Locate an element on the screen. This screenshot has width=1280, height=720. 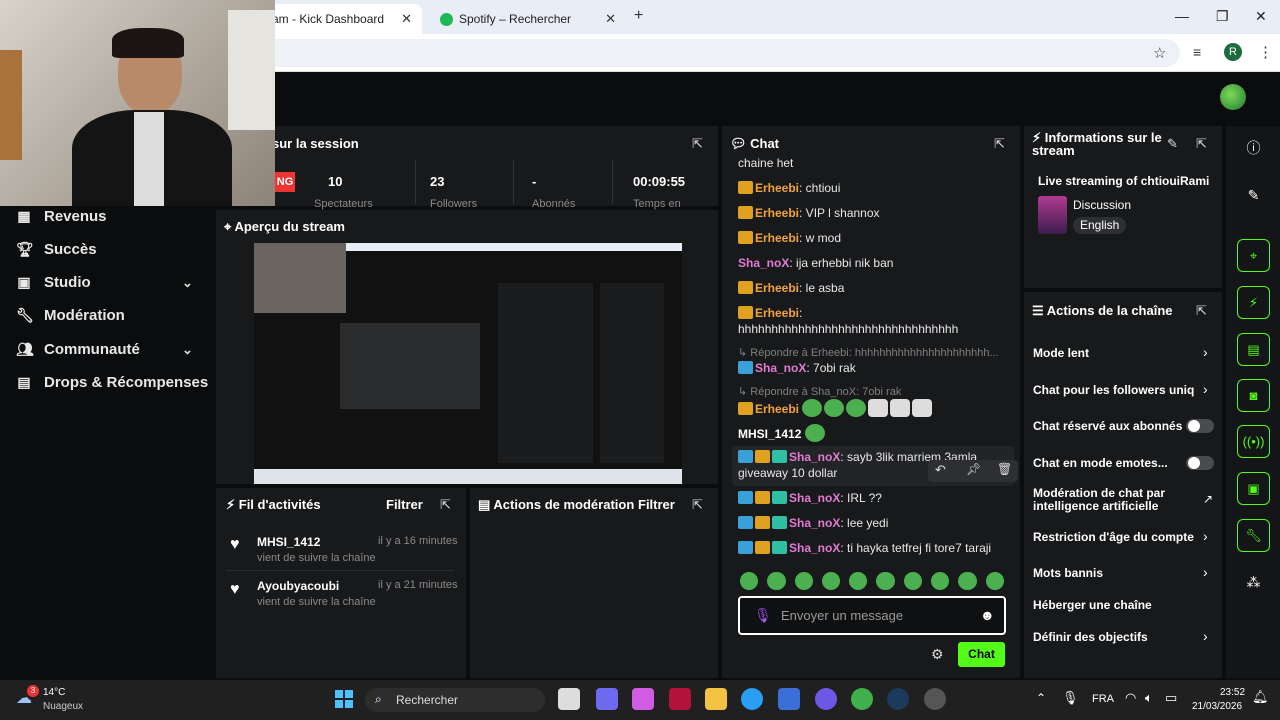
emote-mode-toggle is located at coordinates (1200, 463).